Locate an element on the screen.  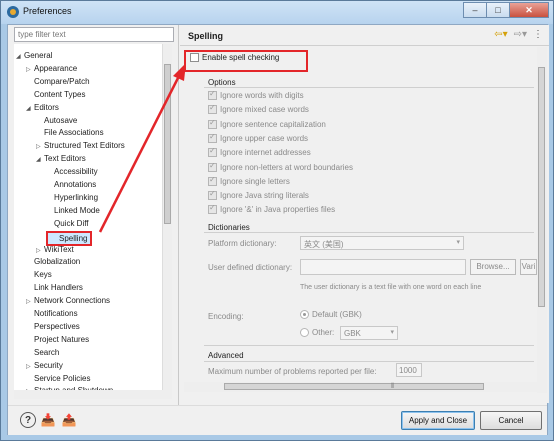
tree-item: Quick Diff is located at coordinates (67, 224).